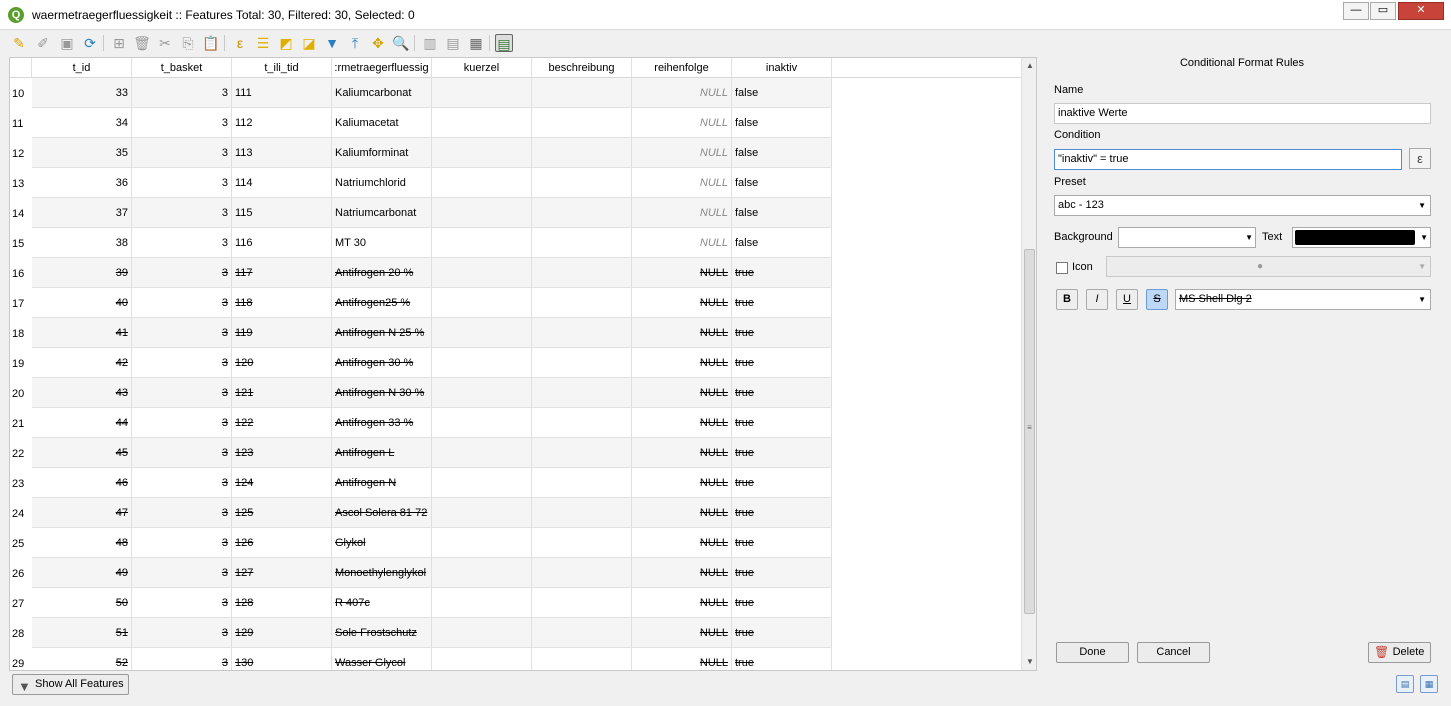 This screenshot has width=1451, height=706. I want to click on bold-button: B, so click(1067, 299).